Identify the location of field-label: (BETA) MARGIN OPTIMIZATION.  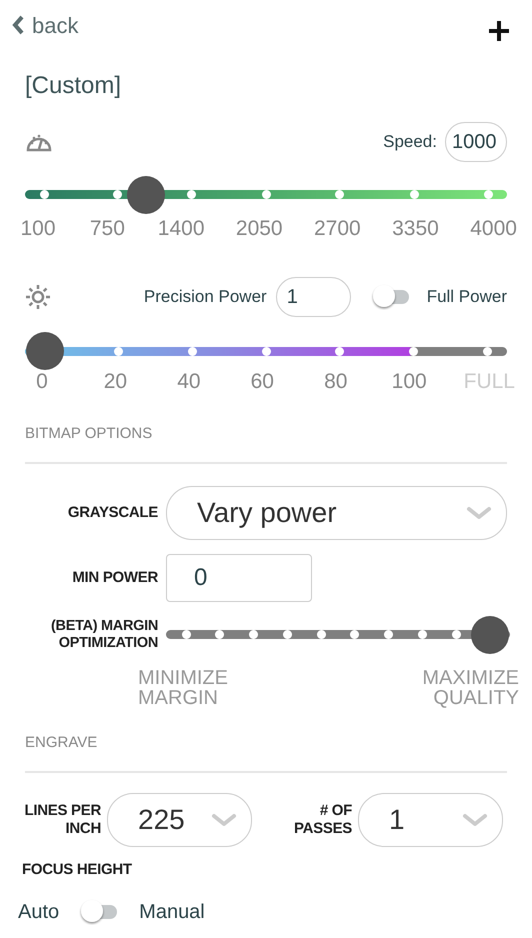
(104, 635).